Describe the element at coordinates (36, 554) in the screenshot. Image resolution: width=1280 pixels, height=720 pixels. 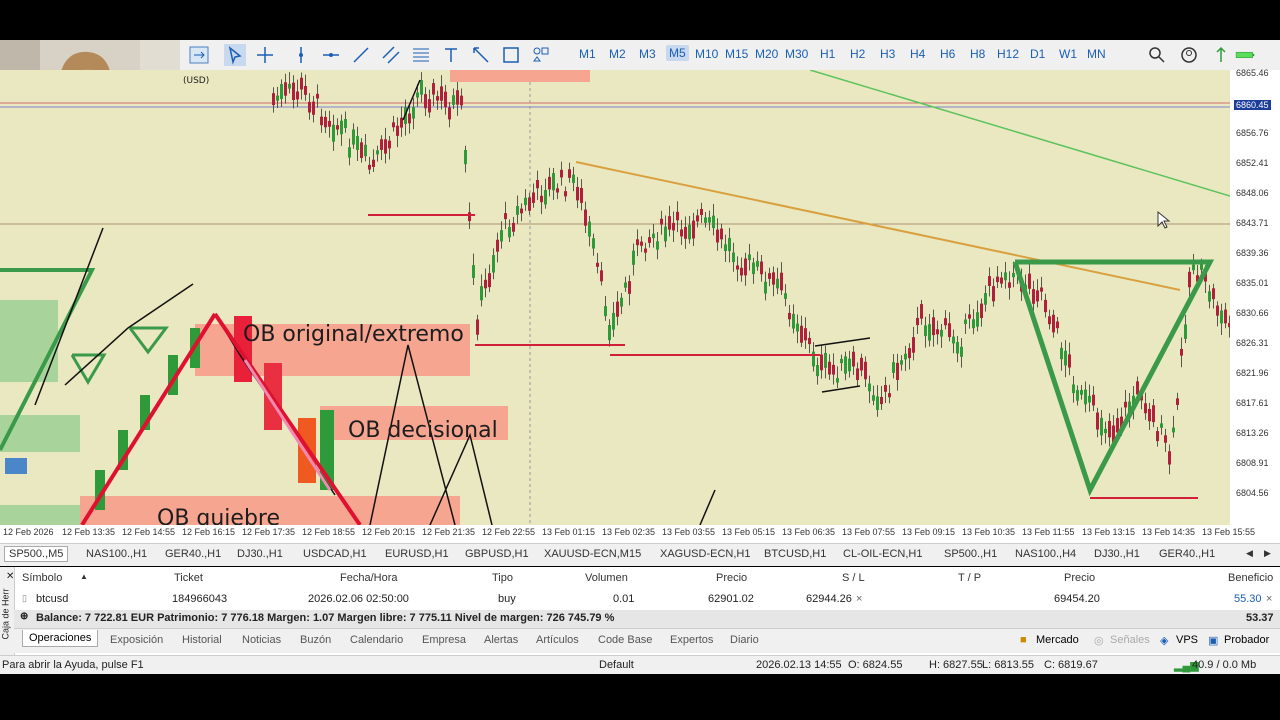
I see `symbol-tab: SP500.,M5` at that location.